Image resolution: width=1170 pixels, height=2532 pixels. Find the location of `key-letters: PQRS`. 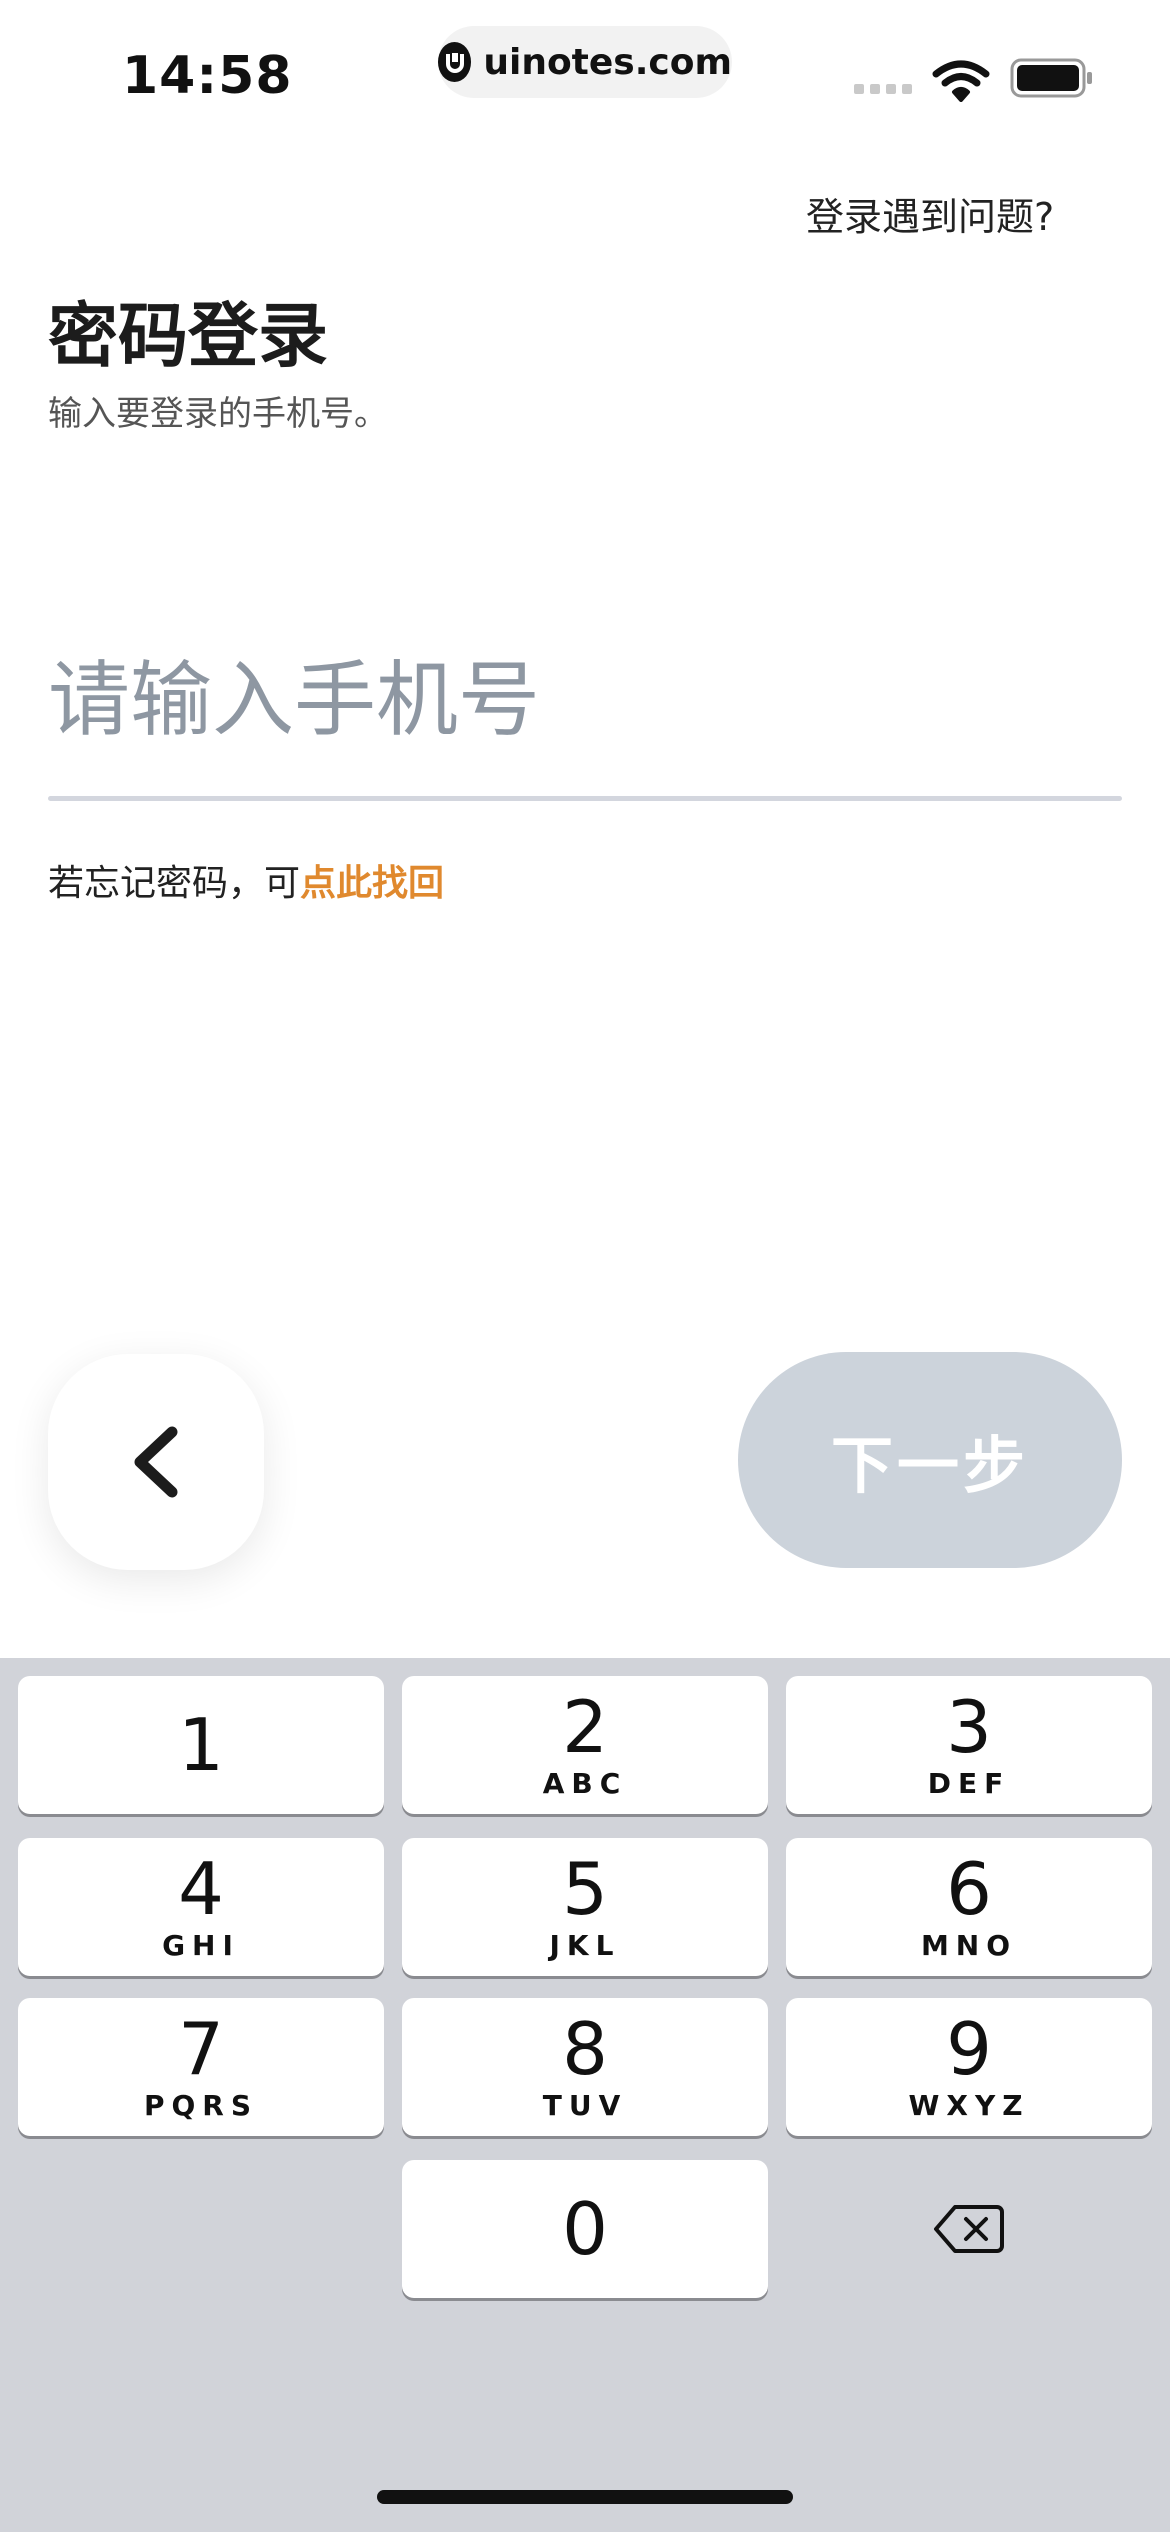

key-letters: PQRS is located at coordinates (201, 2105).